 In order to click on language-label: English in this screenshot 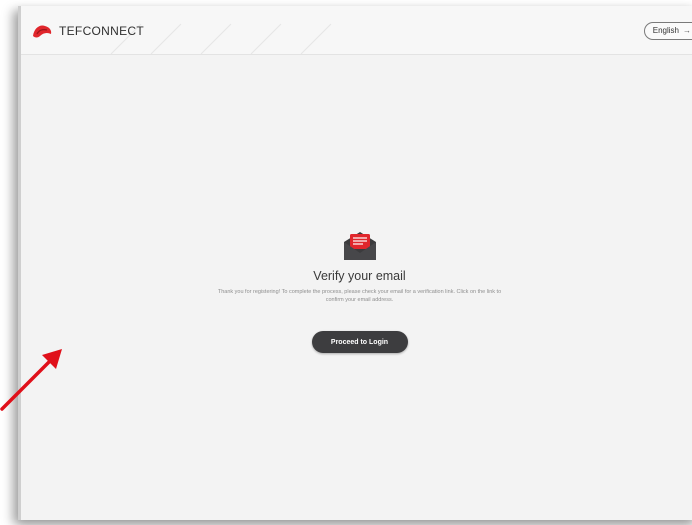, I will do `click(665, 30)`.